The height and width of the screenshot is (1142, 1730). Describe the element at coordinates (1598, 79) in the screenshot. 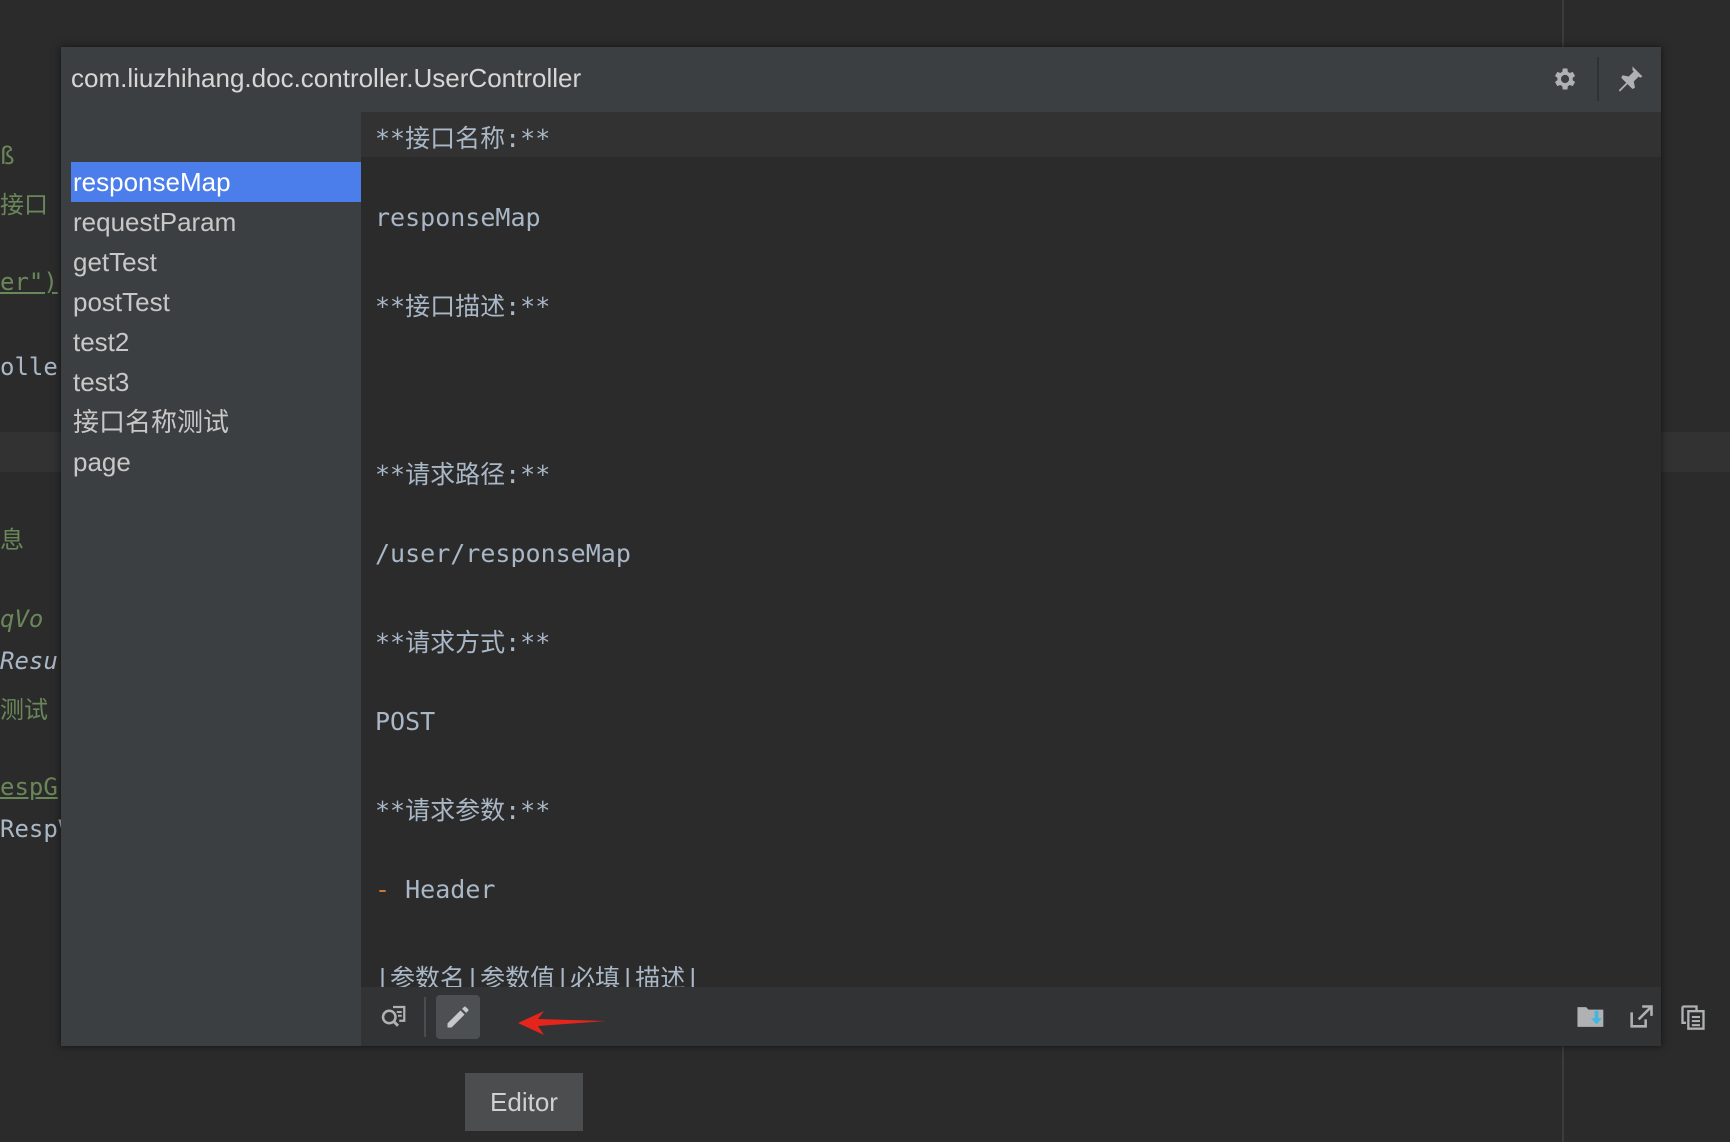

I see `header-divider` at that location.